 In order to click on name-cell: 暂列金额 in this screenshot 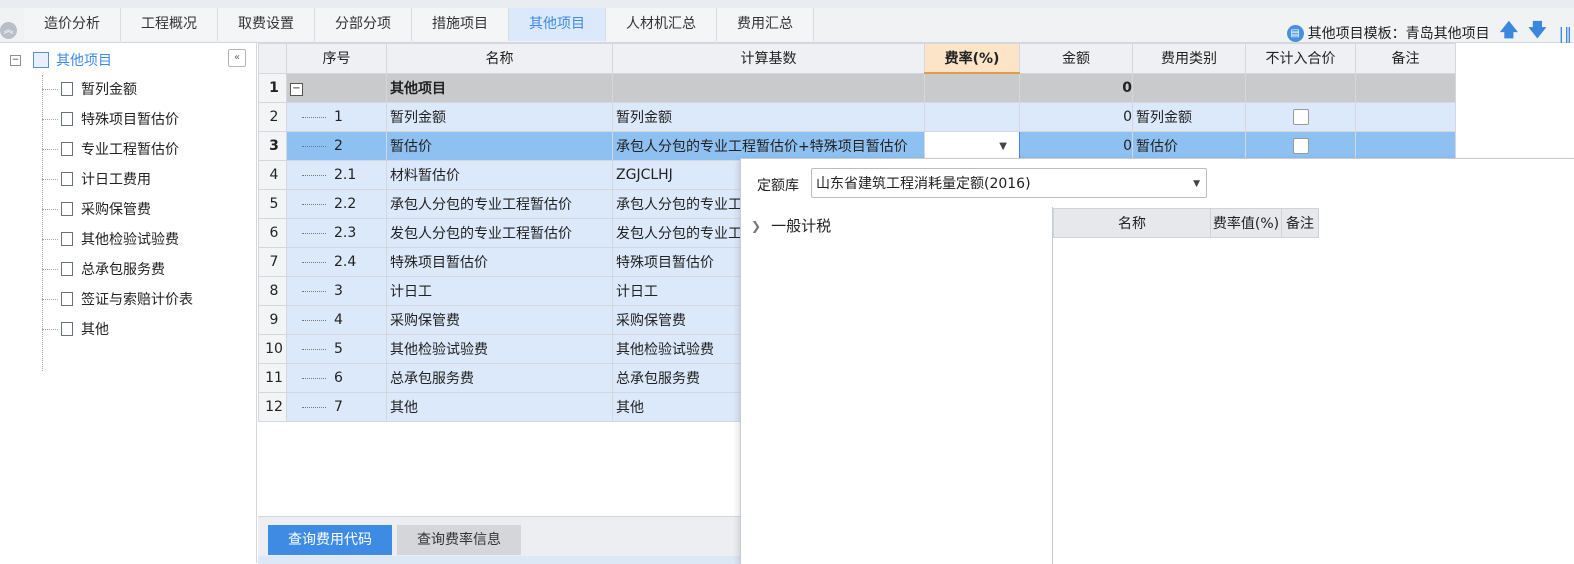, I will do `click(499, 117)`.